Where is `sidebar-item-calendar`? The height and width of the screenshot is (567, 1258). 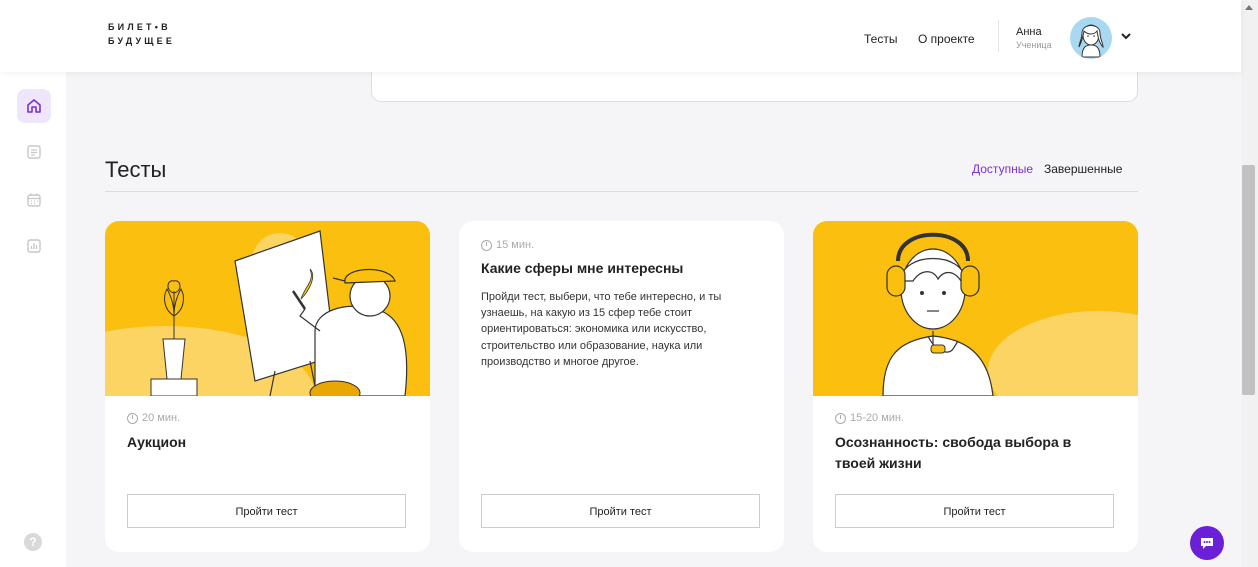 sidebar-item-calendar is located at coordinates (34, 200).